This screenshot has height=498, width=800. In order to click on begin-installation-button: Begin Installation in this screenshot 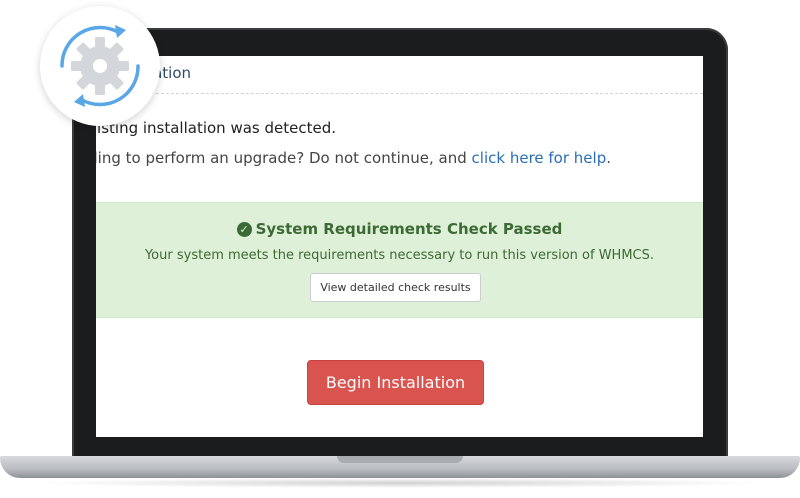, I will do `click(395, 382)`.